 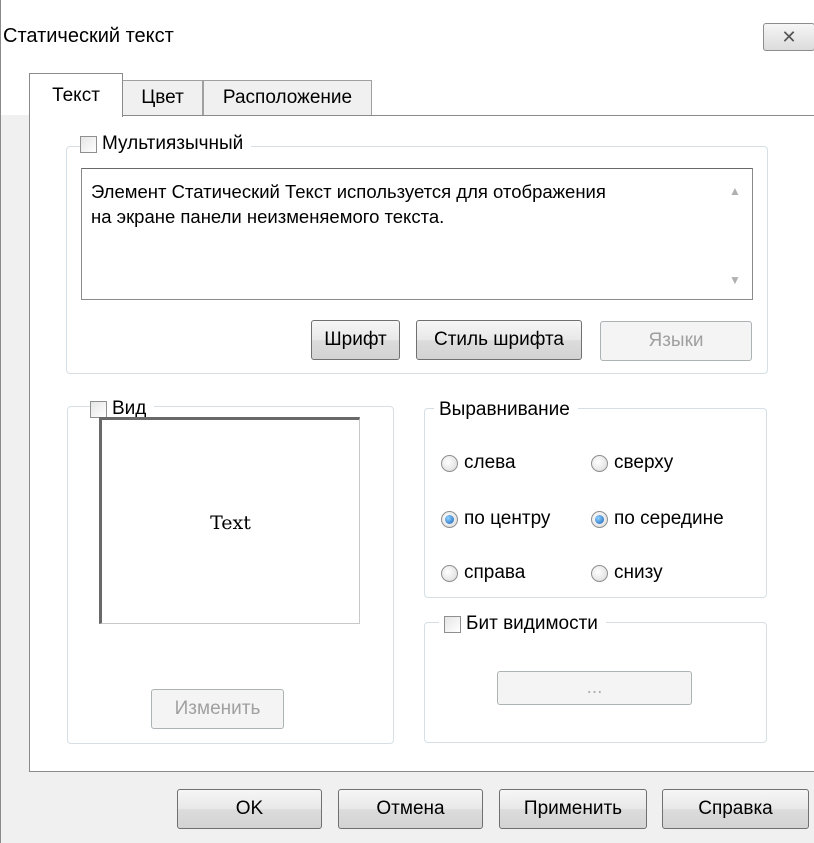 I want to click on align-top-option: сверху, so click(x=632, y=463).